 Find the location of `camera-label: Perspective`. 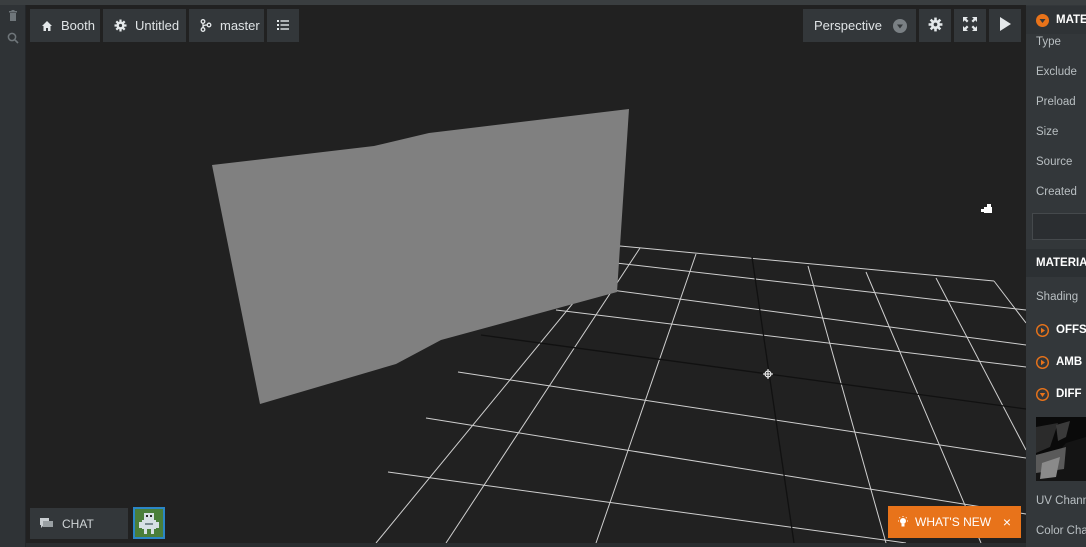

camera-label: Perspective is located at coordinates (848, 25).